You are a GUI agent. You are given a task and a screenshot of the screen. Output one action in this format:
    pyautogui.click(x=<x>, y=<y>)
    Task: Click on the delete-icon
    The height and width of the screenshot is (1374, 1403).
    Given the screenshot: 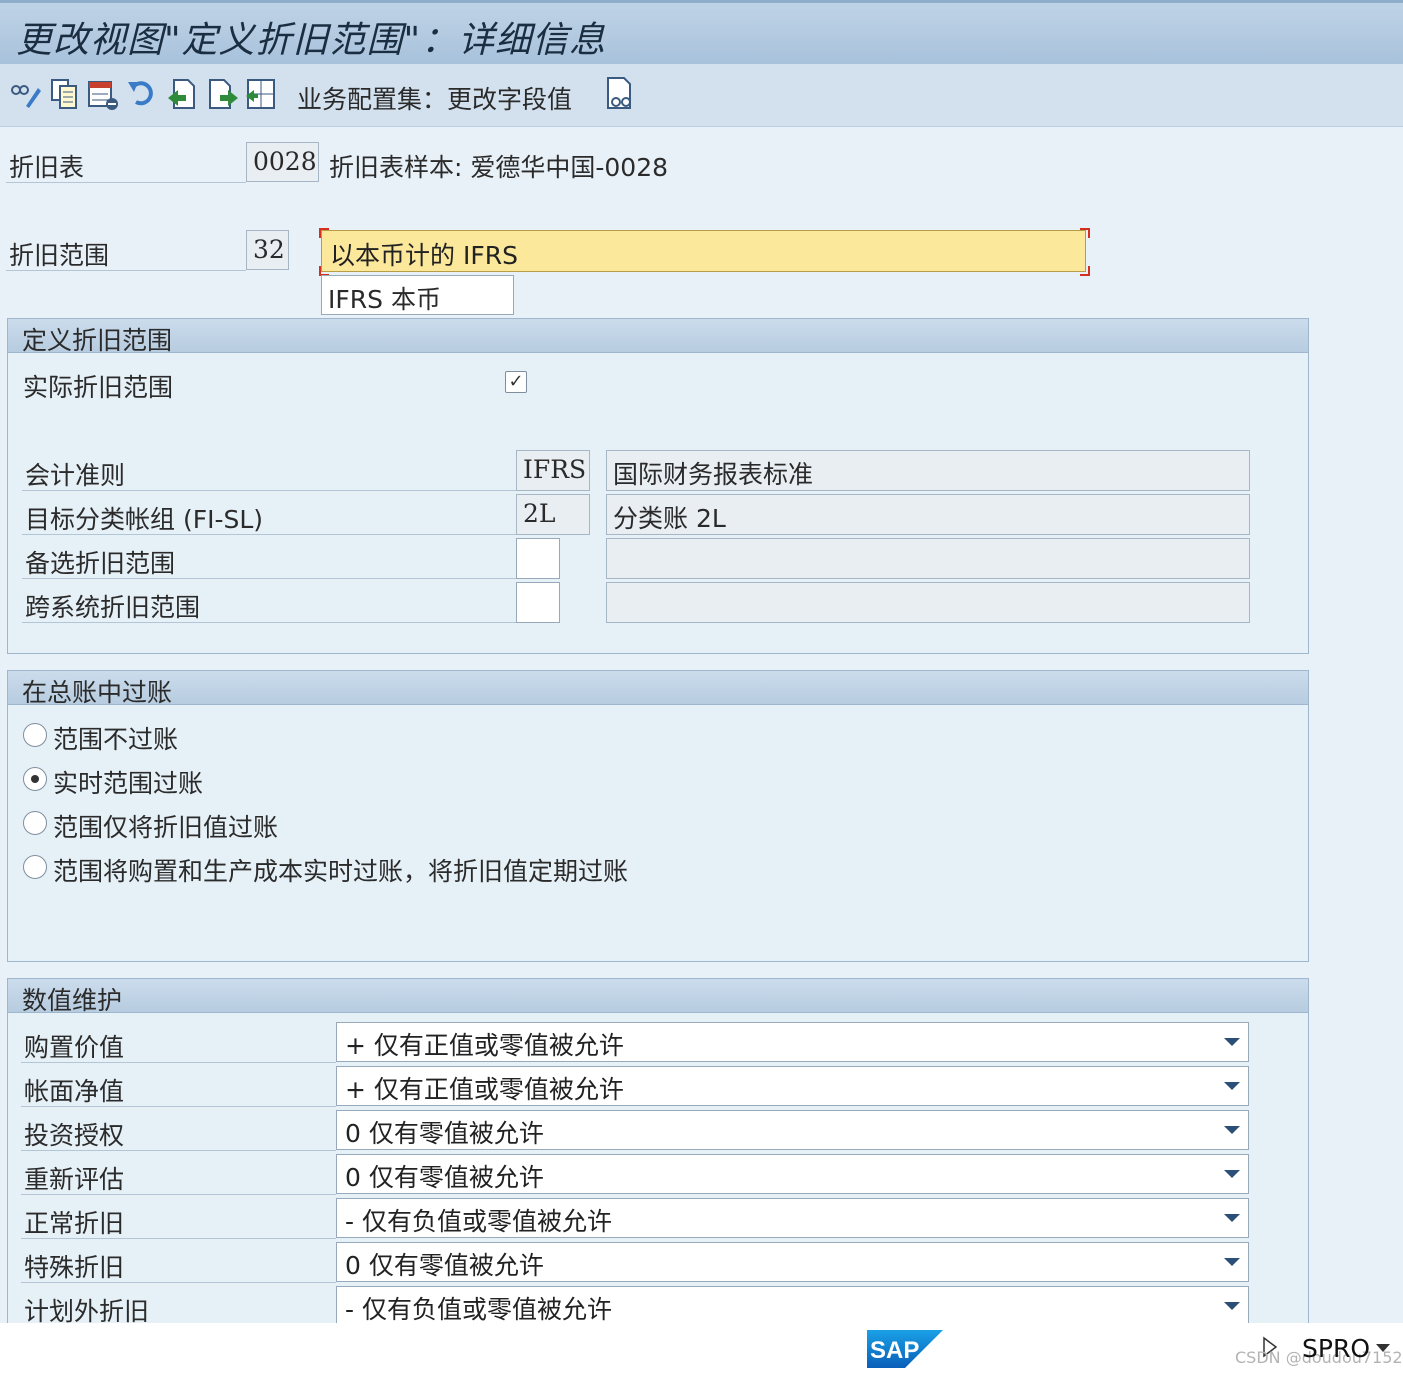 What is the action you would take?
    pyautogui.click(x=103, y=94)
    